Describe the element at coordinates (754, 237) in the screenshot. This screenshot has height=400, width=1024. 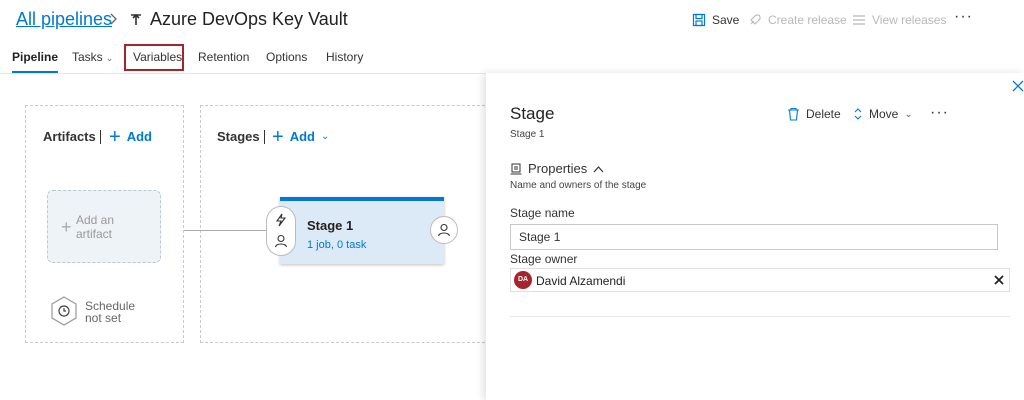
I see `stage-name-input` at that location.